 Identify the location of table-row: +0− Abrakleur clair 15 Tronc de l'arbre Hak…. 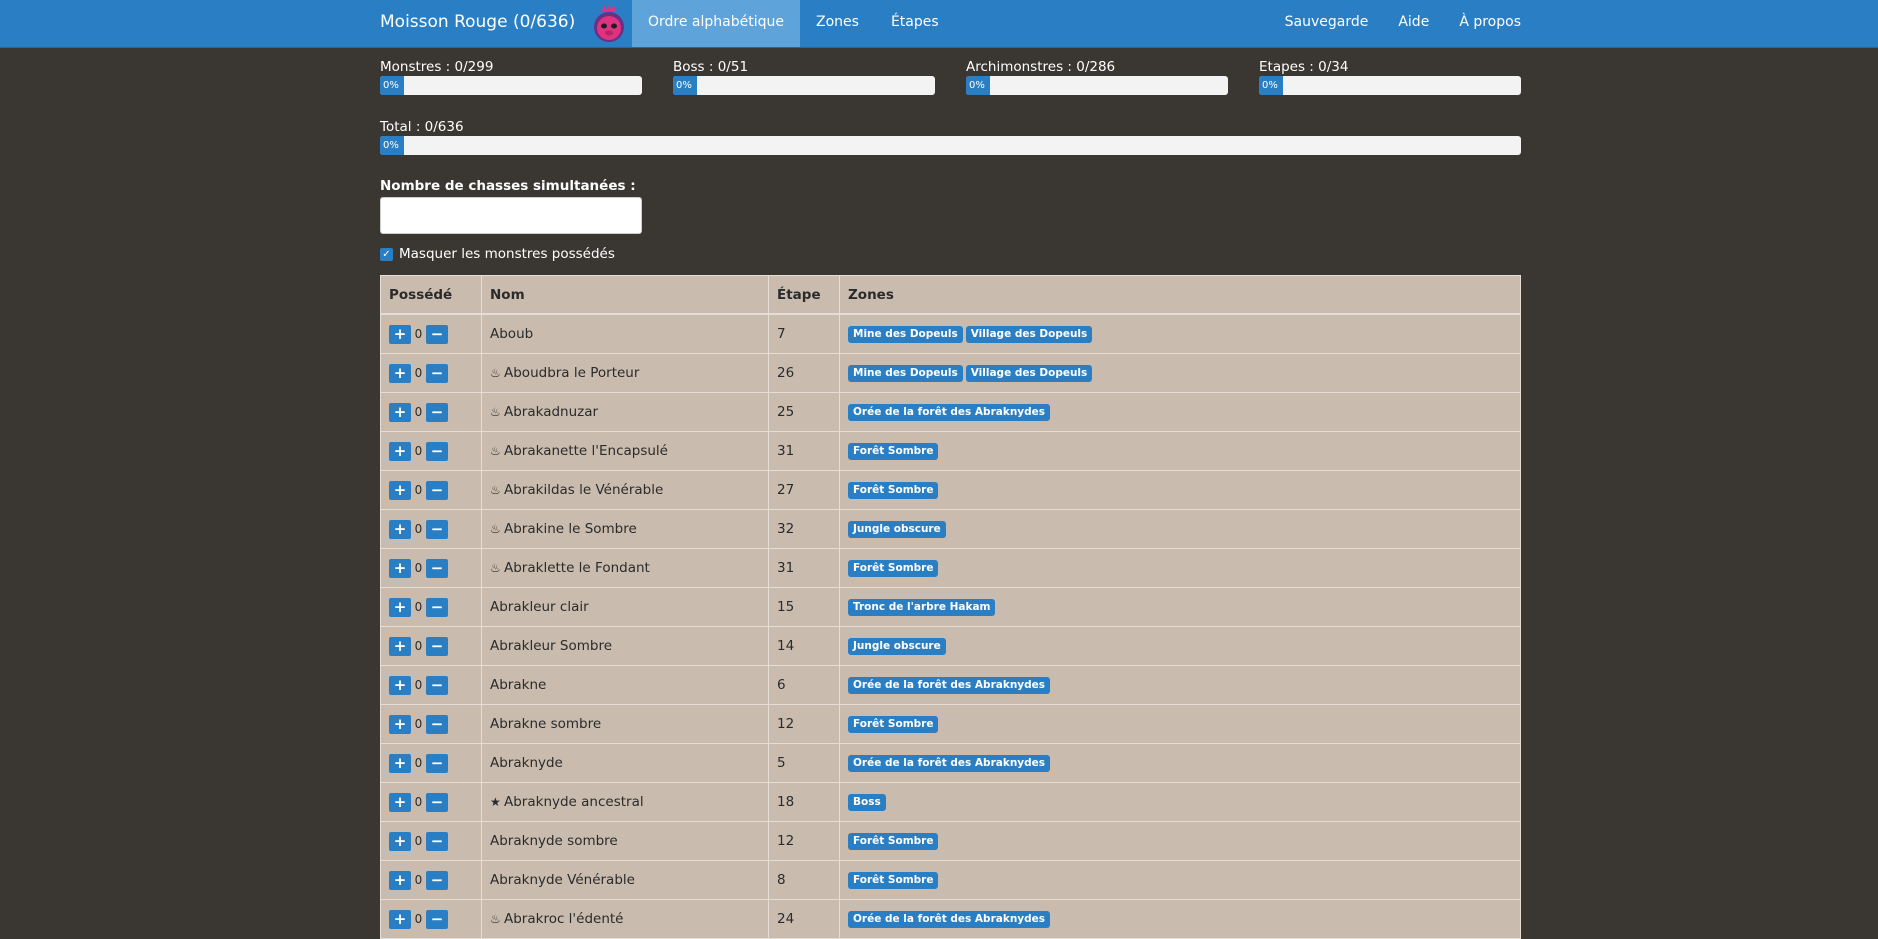
(950, 607).